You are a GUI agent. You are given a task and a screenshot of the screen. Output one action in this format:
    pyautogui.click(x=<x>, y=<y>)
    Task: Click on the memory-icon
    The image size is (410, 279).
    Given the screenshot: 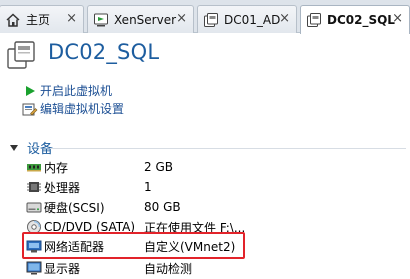 What is the action you would take?
    pyautogui.click(x=34, y=167)
    